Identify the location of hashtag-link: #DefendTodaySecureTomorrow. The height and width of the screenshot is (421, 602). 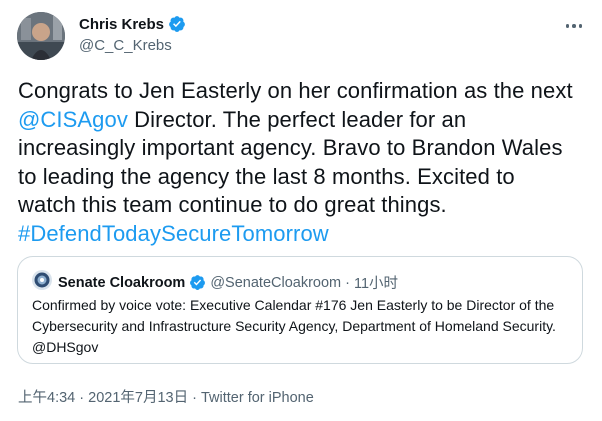
(173, 233).